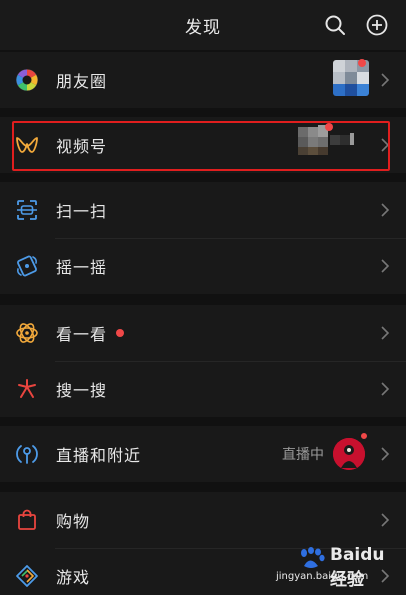 The image size is (406, 595). Describe the element at coordinates (329, 127) in the screenshot. I see `channels-new-dot` at that location.